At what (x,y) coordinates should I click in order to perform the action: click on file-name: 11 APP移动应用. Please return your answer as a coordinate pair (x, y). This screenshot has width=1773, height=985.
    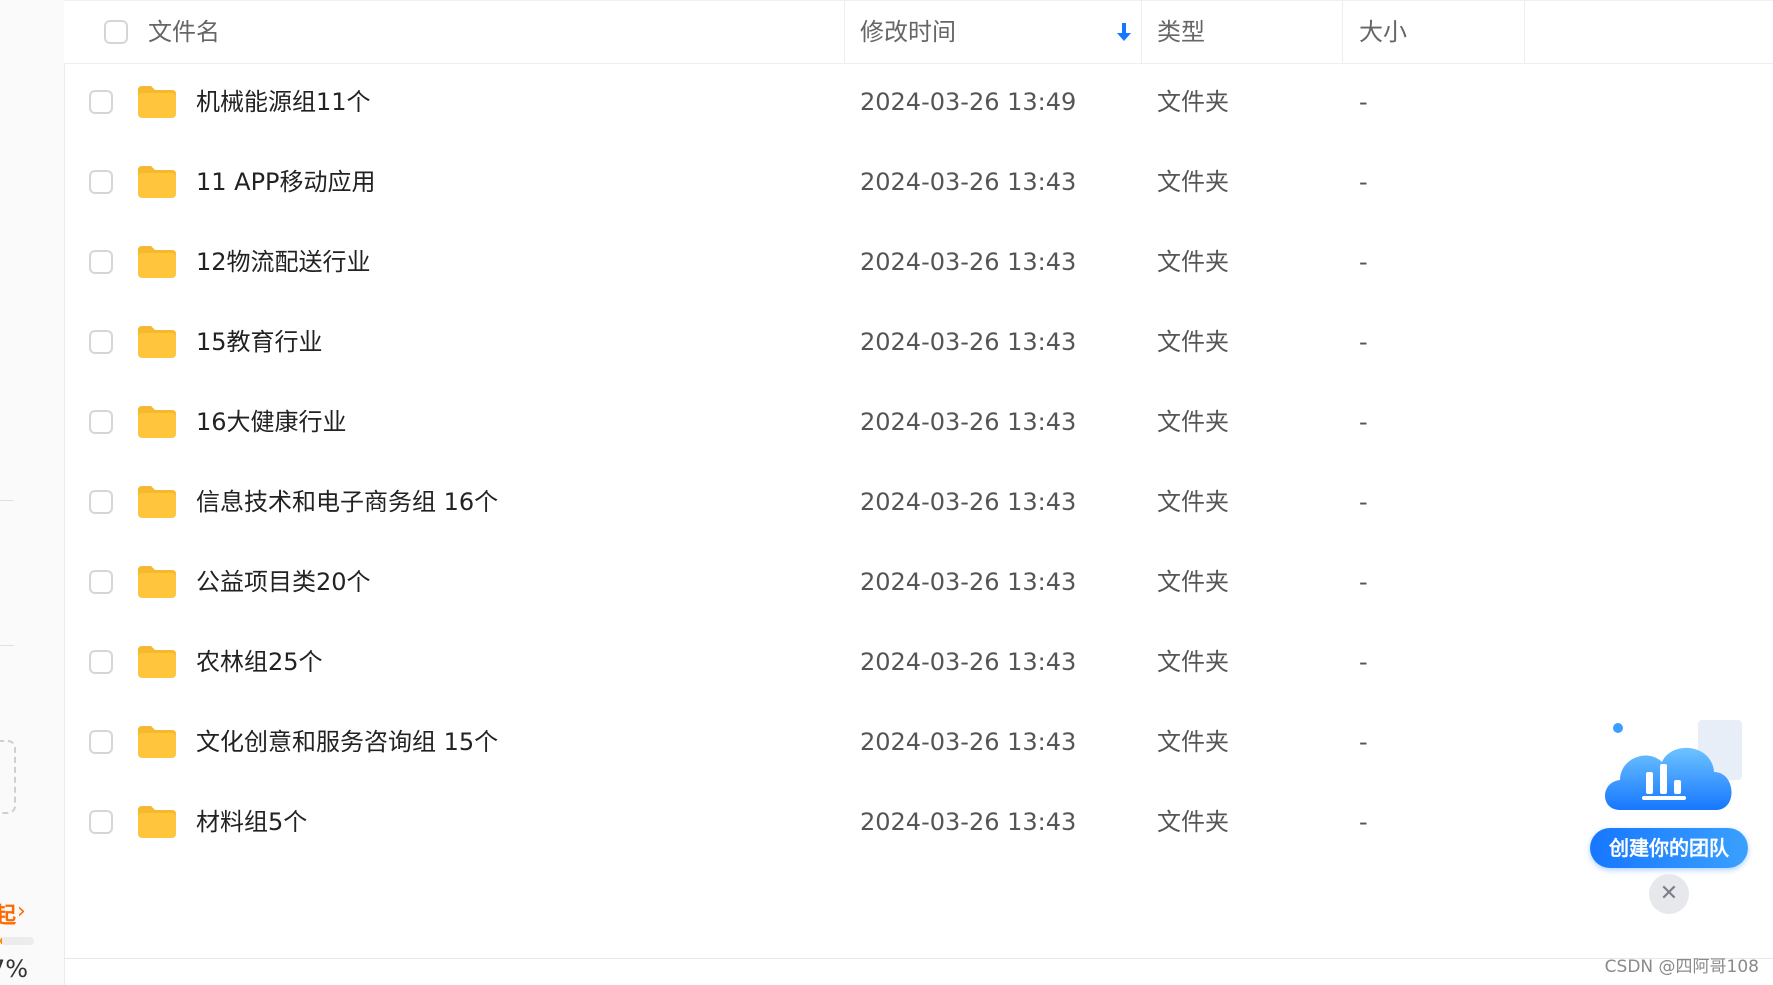
    Looking at the image, I should click on (286, 182).